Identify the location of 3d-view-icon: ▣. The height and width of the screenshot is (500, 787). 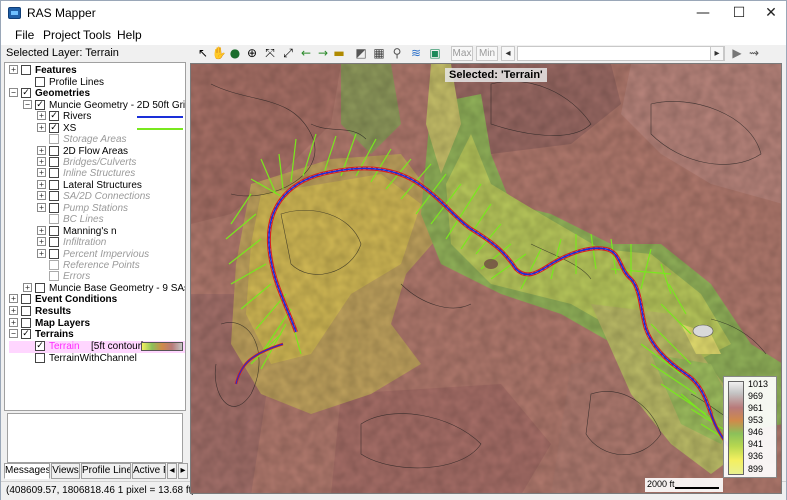
(435, 53).